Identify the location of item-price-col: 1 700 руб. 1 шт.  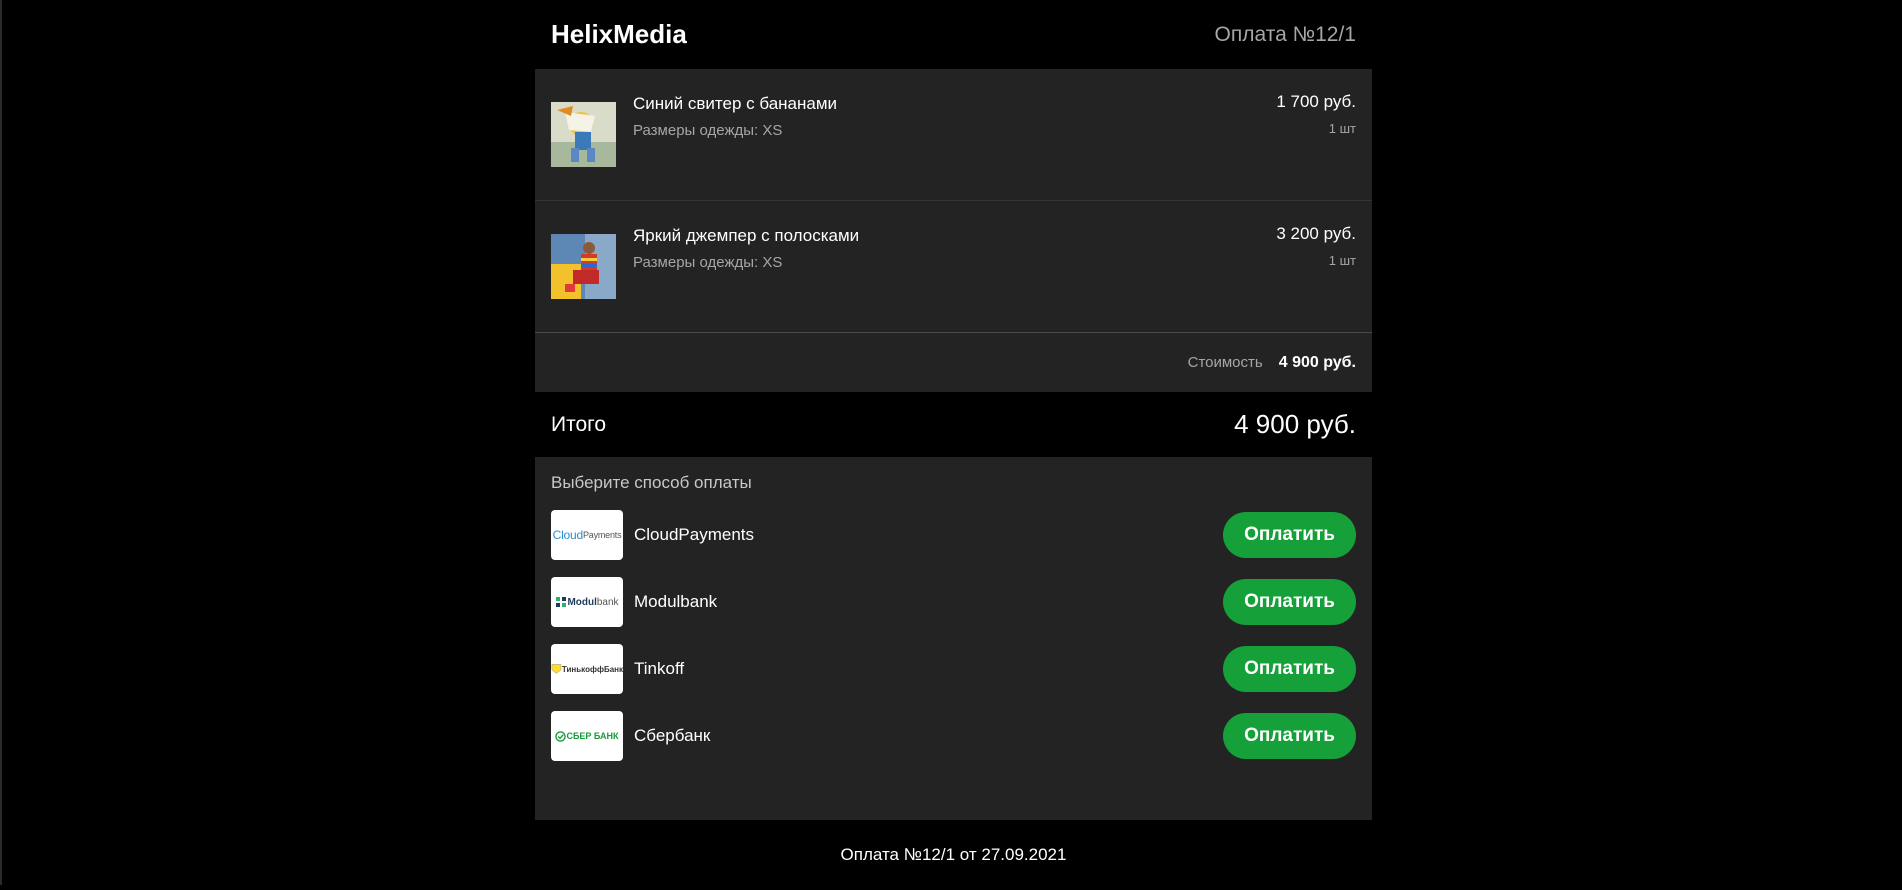
(1316, 114).